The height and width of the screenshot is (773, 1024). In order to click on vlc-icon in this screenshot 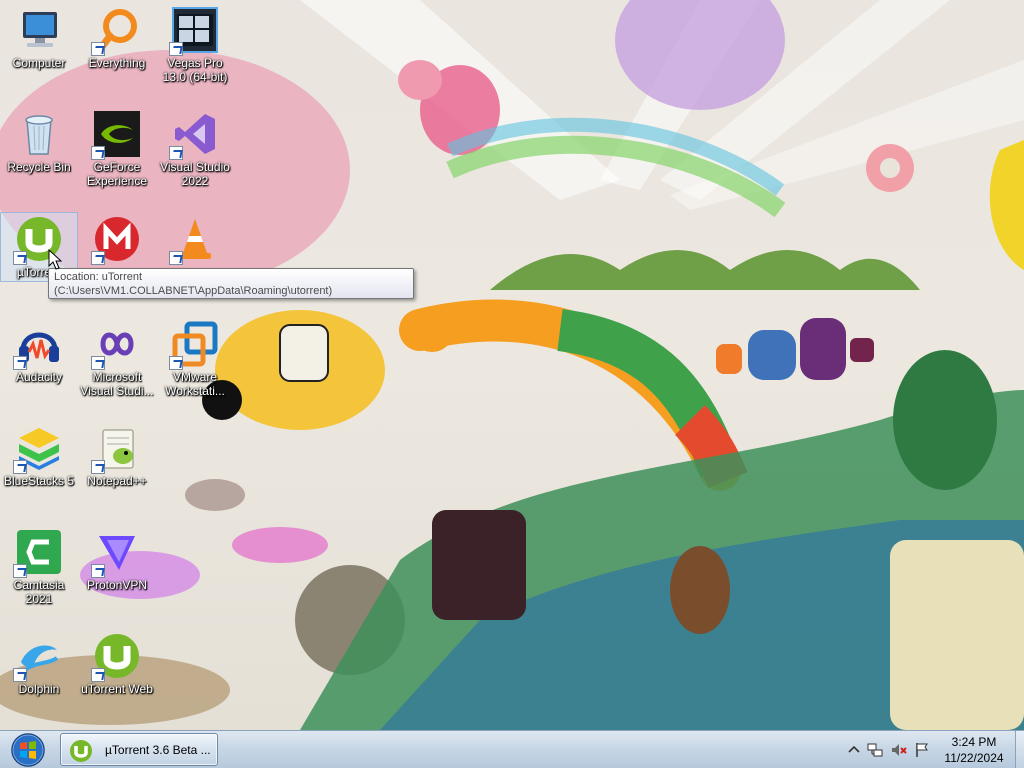, I will do `click(194, 240)`.